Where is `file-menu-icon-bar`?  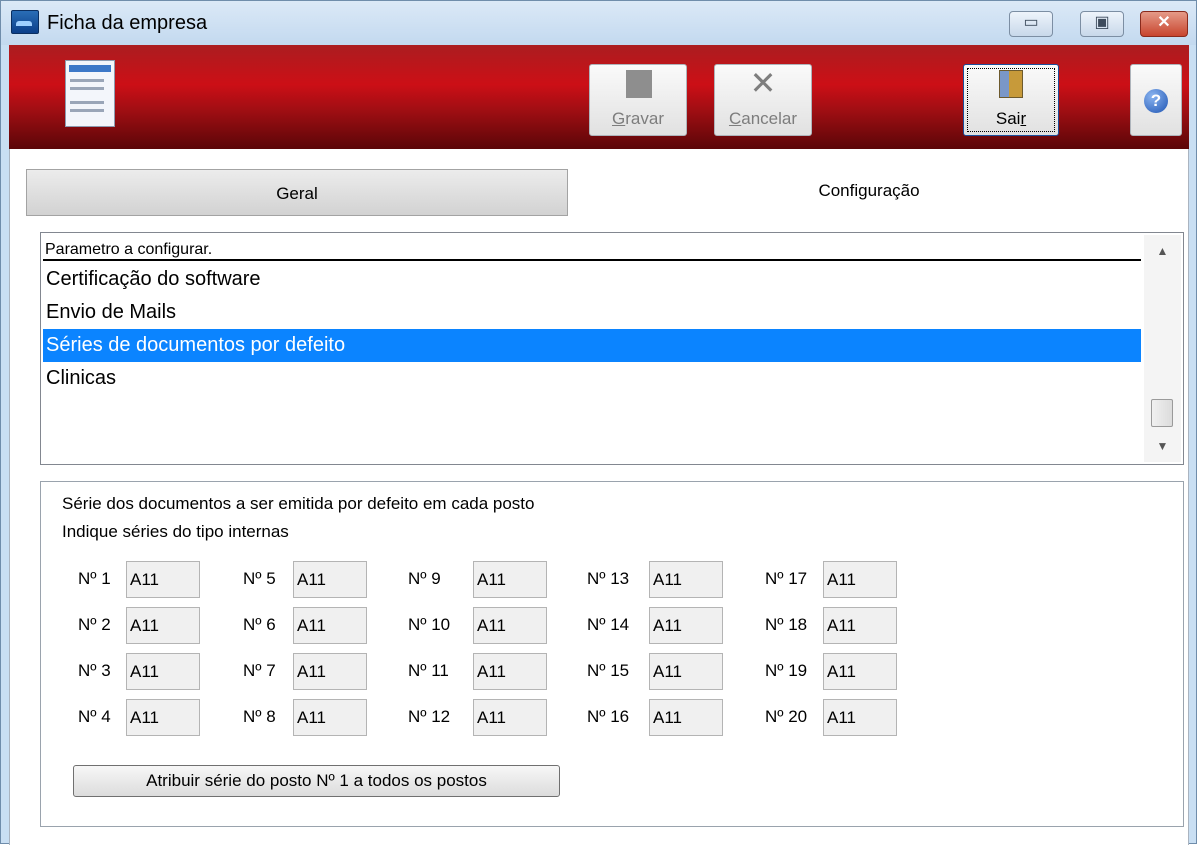 file-menu-icon-bar is located at coordinates (90, 68).